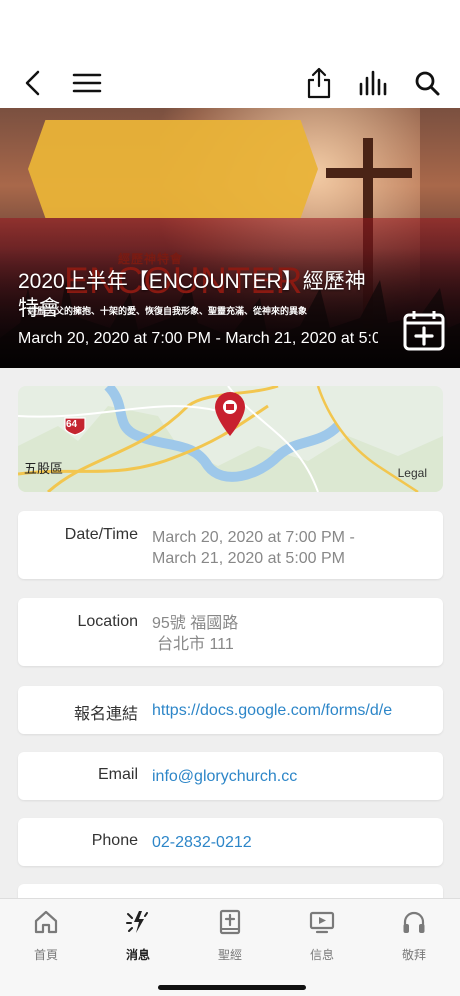  What do you see at coordinates (232, 987) in the screenshot?
I see `home-indicator` at bounding box center [232, 987].